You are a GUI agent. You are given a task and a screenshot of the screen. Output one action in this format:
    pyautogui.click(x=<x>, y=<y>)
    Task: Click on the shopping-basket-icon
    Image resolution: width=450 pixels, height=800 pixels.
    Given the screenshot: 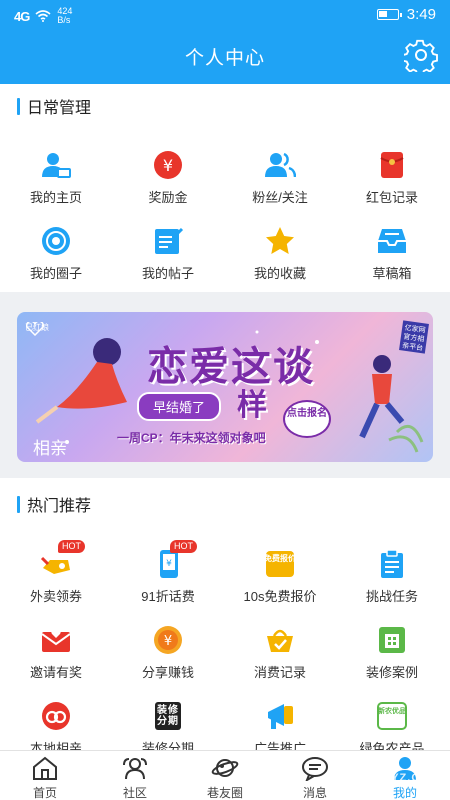 What is the action you would take?
    pyautogui.click(x=280, y=640)
    